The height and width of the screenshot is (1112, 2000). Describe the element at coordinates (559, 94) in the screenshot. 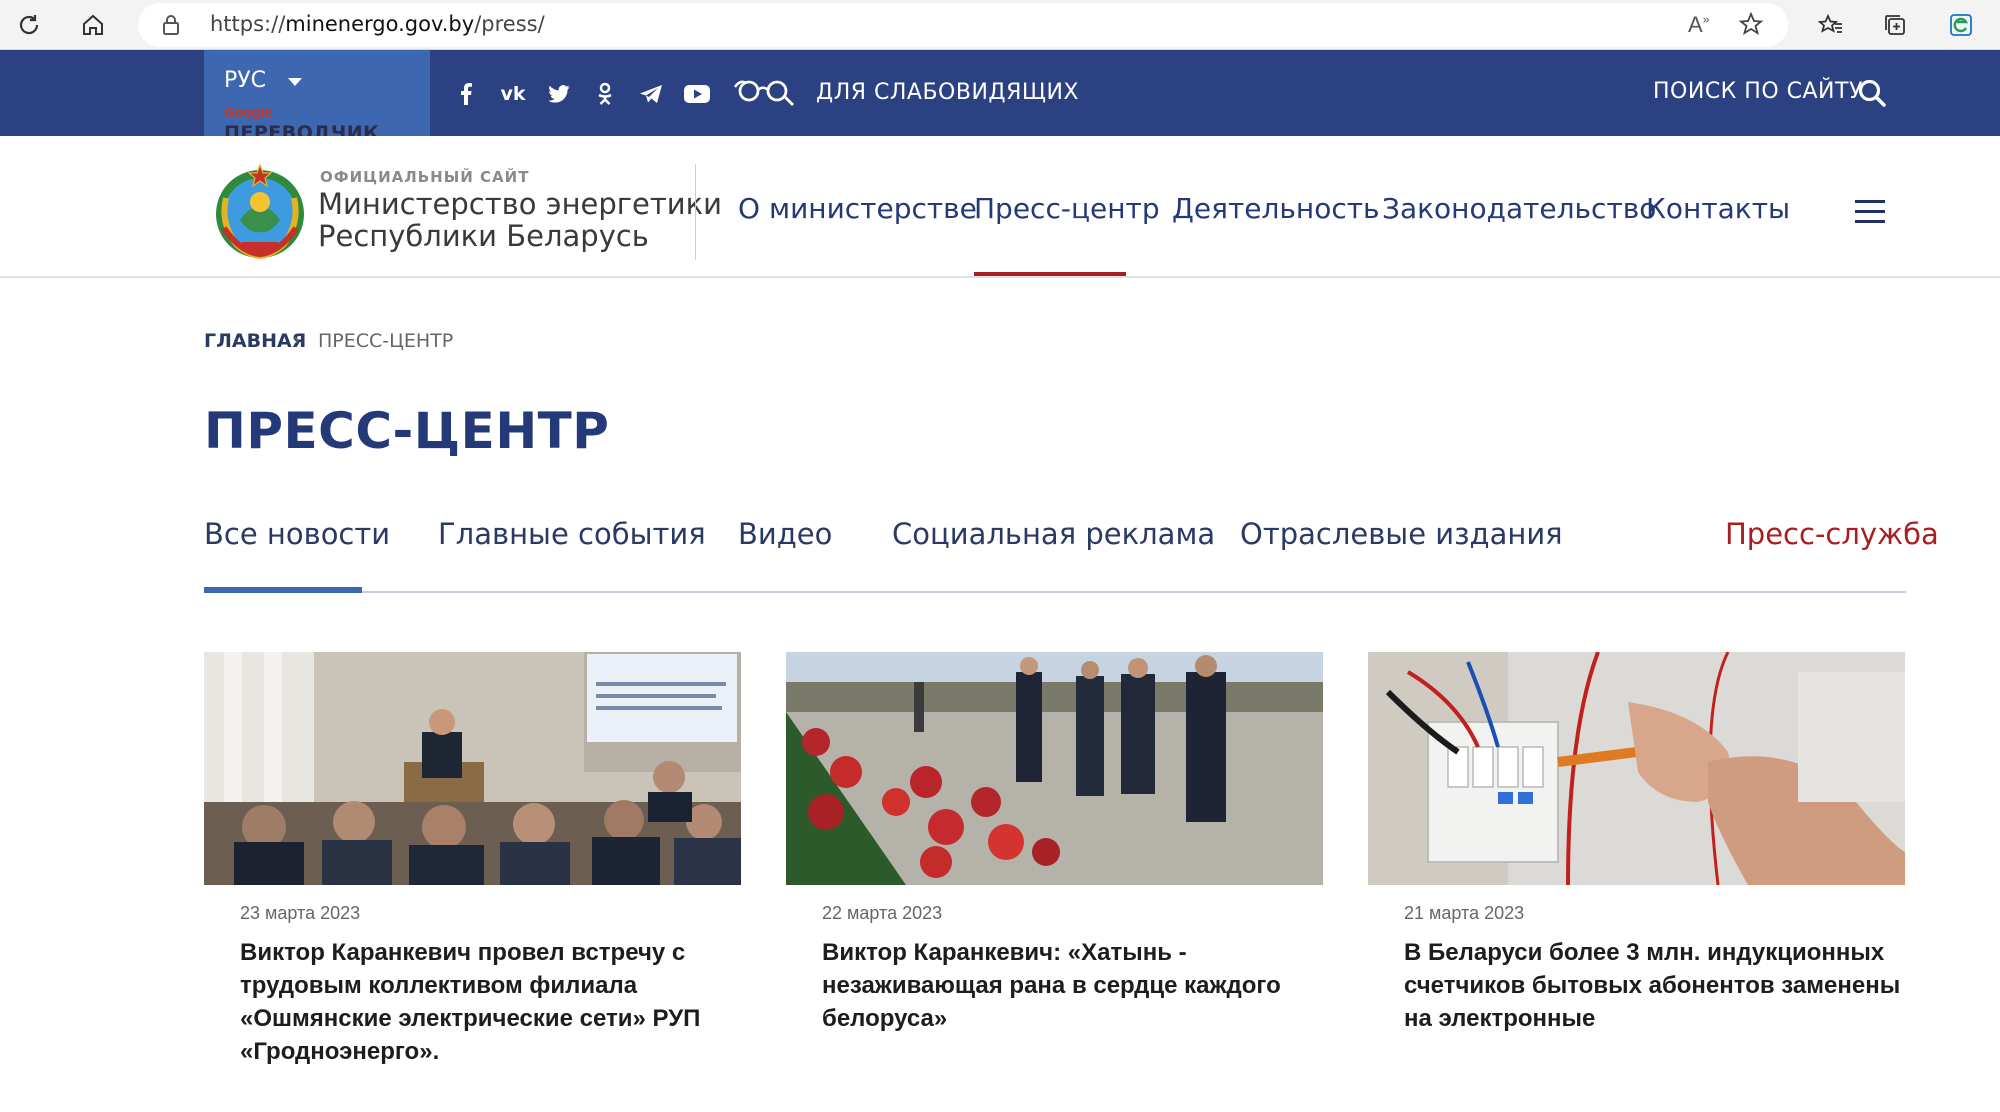

I see `twitter-icon` at that location.